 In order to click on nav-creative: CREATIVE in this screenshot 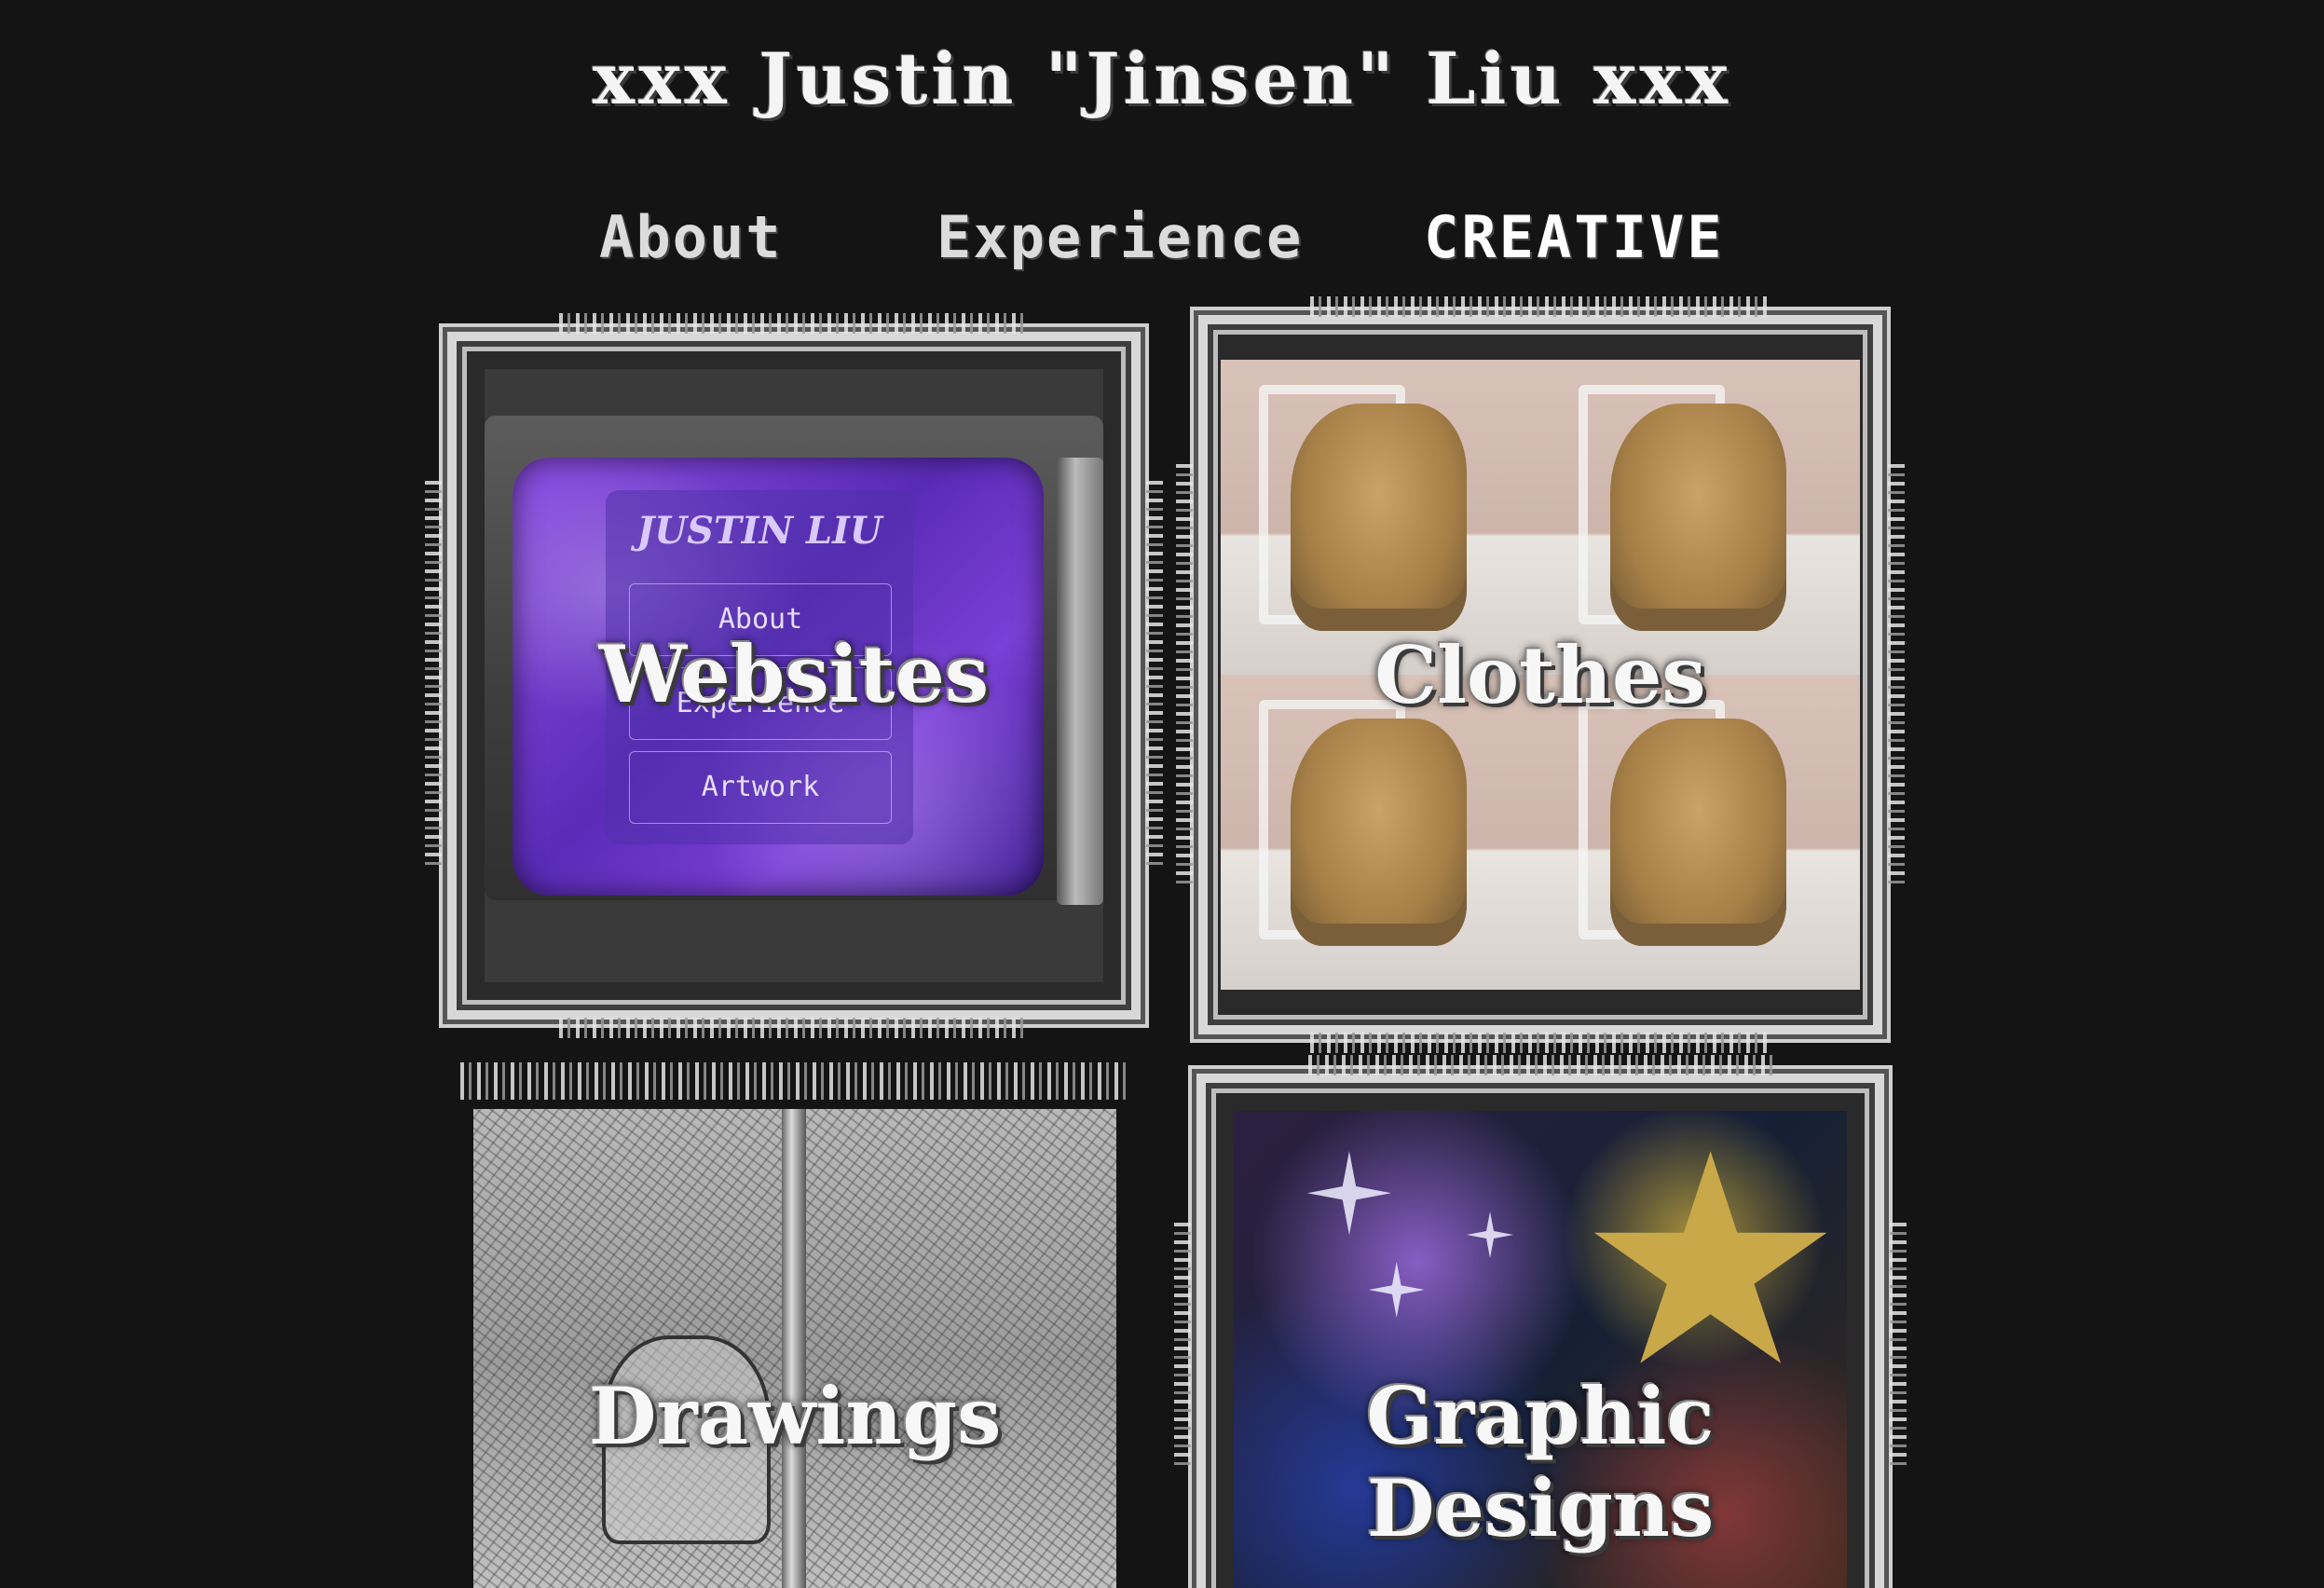, I will do `click(1574, 237)`.